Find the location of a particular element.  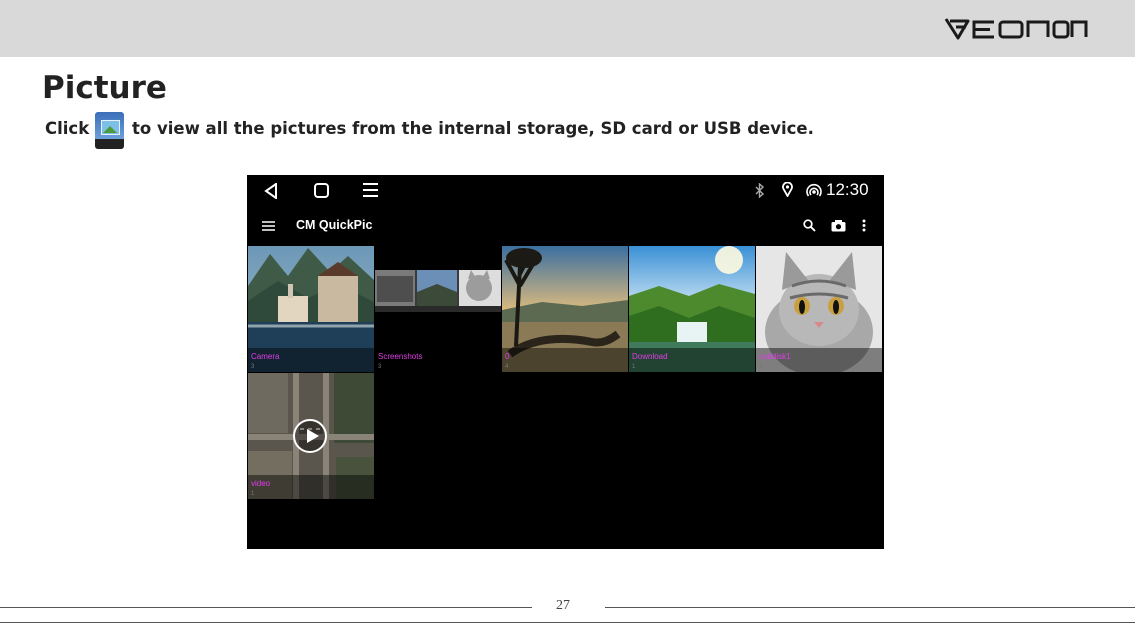

folder-tile-camera: Camera 3 is located at coordinates (311, 309).